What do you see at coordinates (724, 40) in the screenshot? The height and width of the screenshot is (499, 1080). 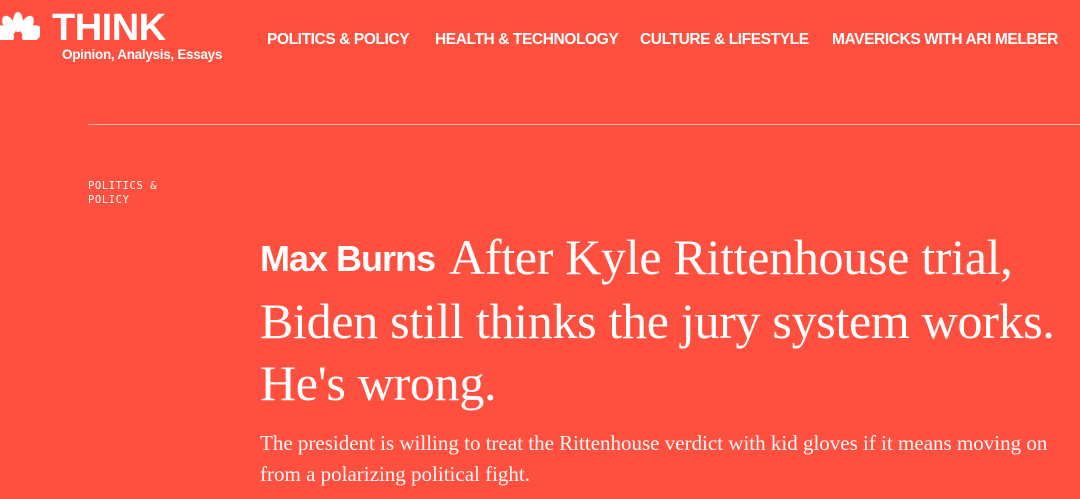 I see `nav-culture-lifestyle: CULTURE & LIFESTYLE` at bounding box center [724, 40].